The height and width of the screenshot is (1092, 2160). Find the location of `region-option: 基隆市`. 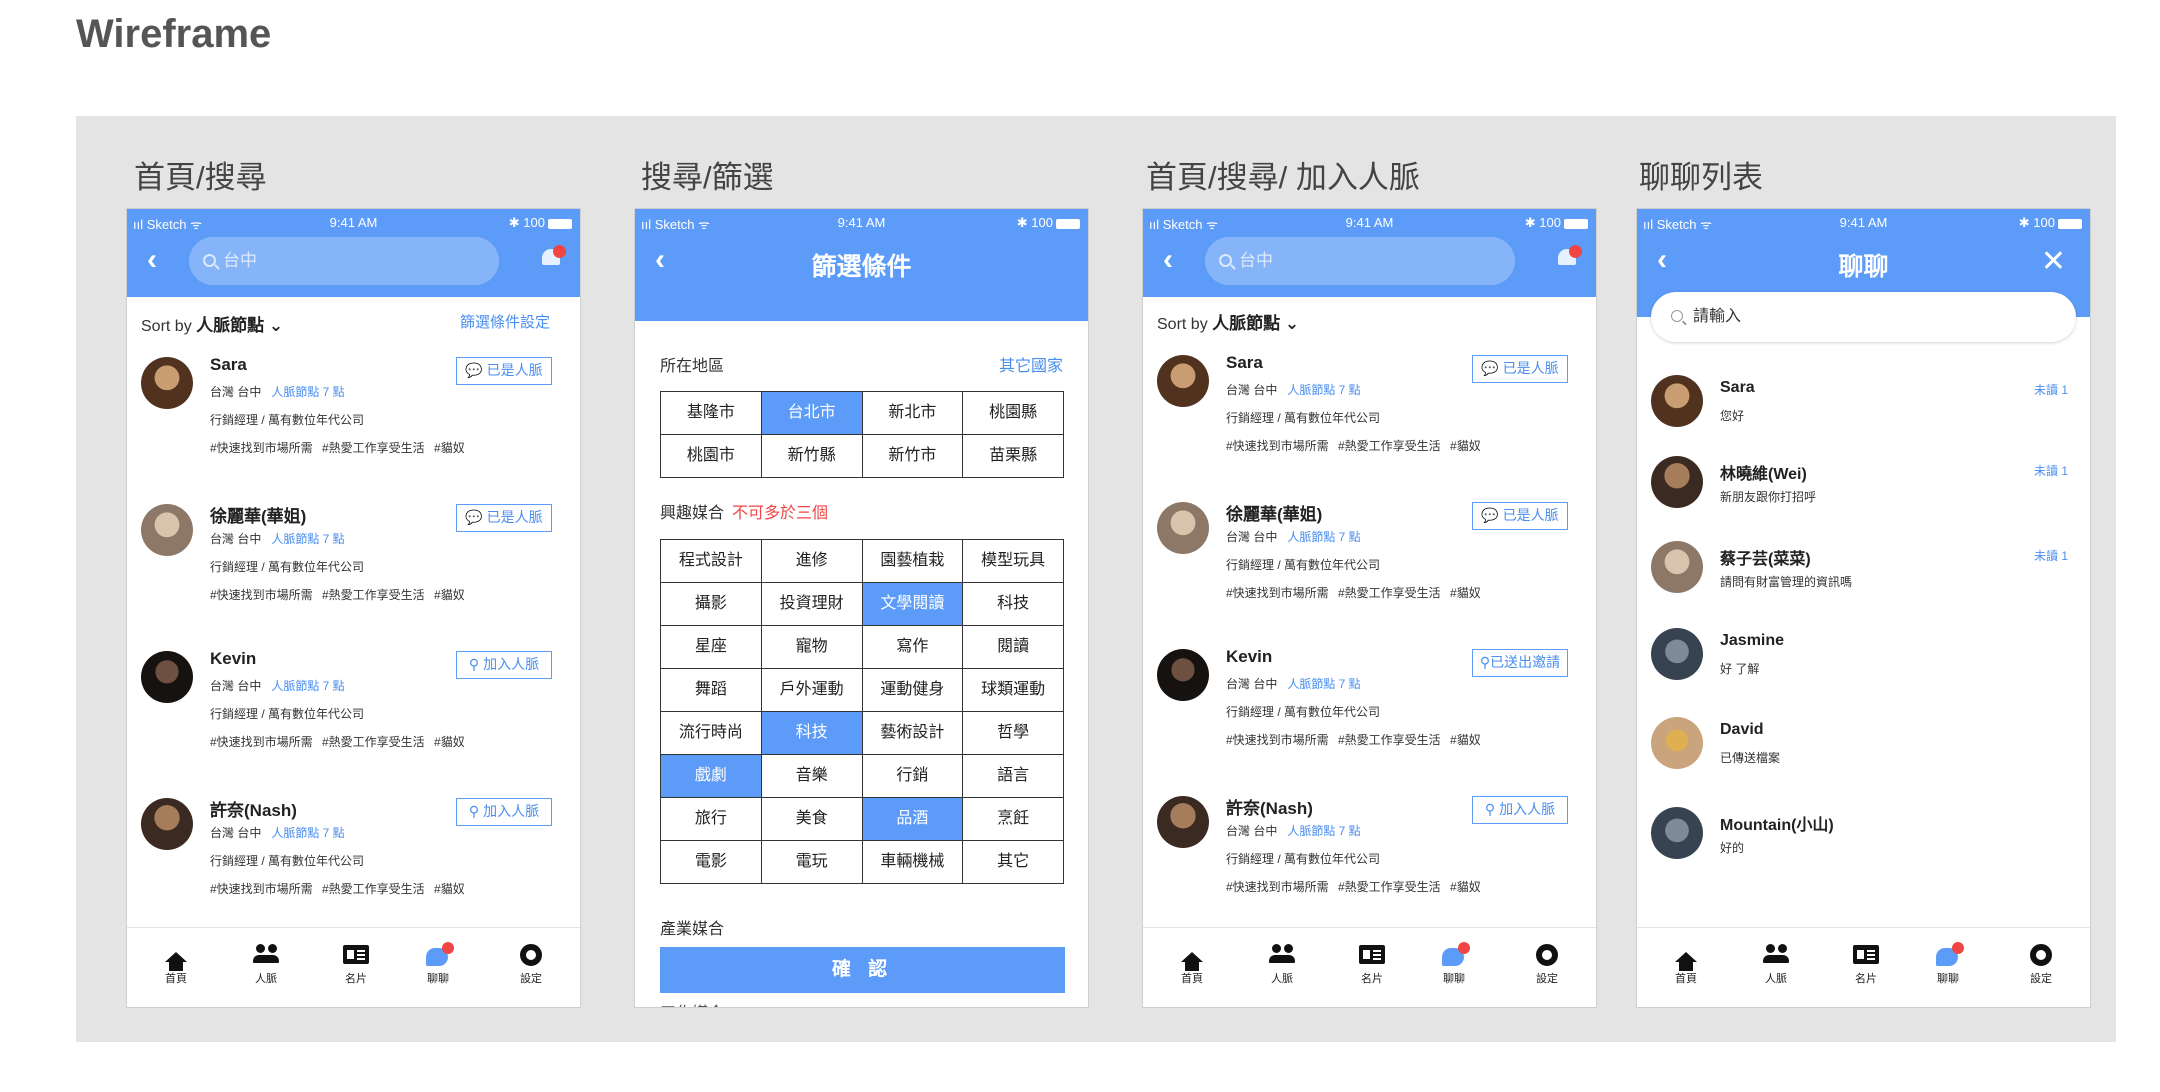

region-option: 基隆市 is located at coordinates (711, 413).